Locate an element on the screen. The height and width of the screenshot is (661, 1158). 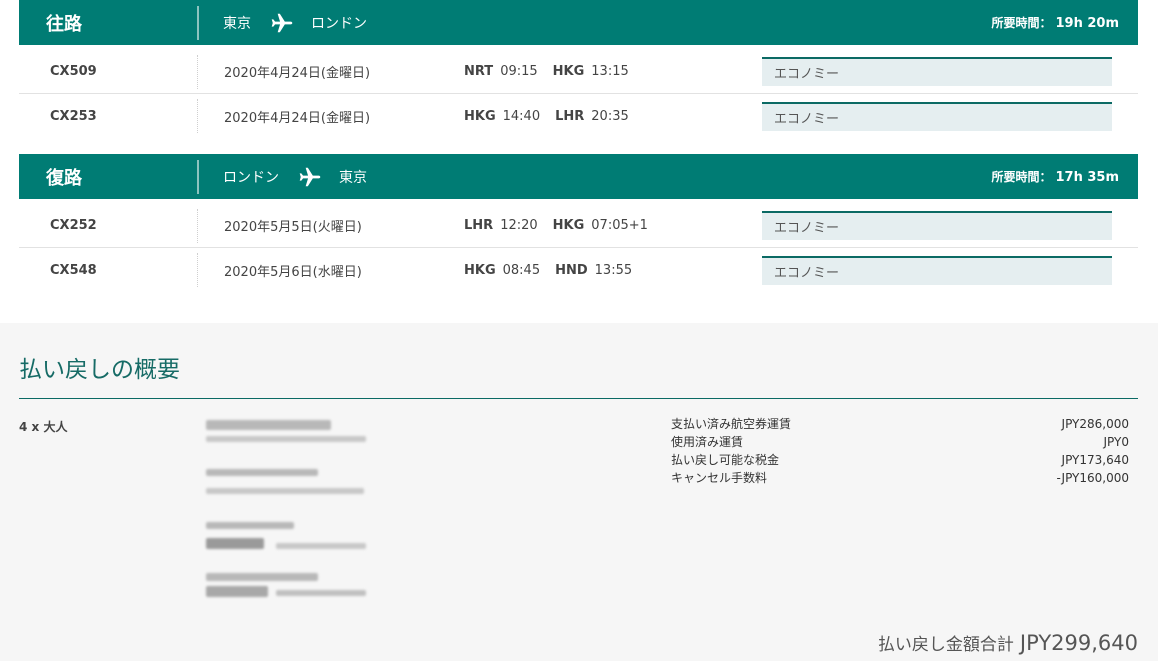
flight-date: 2020年5月5日(火曜日) is located at coordinates (293, 227).